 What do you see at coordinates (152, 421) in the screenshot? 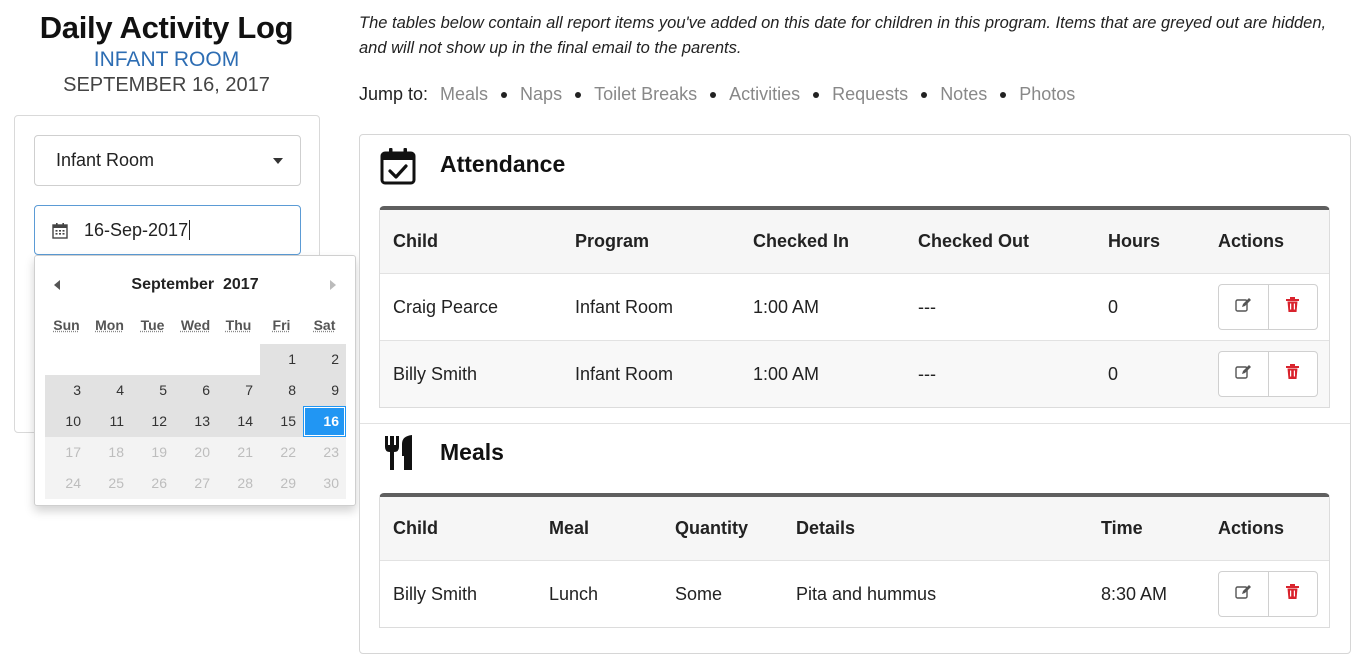
I see `datepicker-day: 12` at bounding box center [152, 421].